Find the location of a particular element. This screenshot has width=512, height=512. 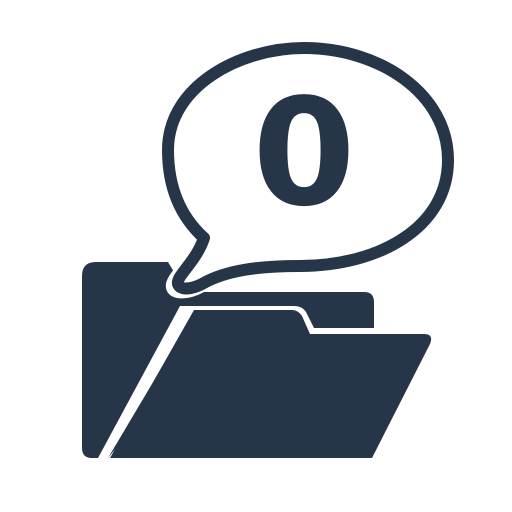

bubble-count-label: 0 is located at coordinates (304, 153).